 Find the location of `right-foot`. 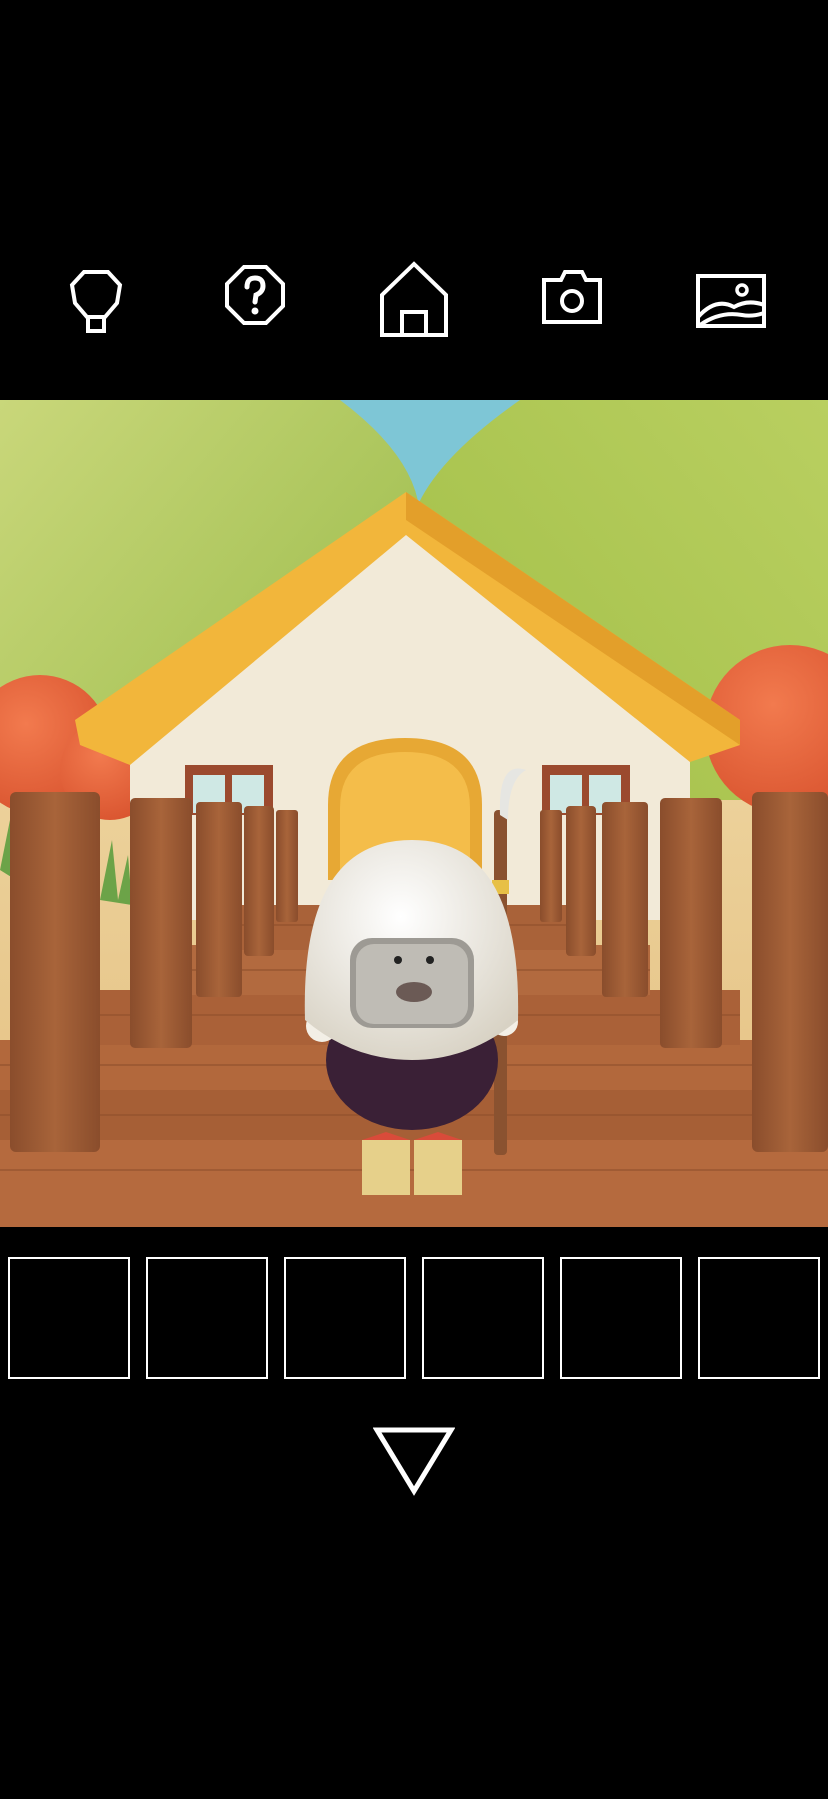

right-foot is located at coordinates (438, 1167).